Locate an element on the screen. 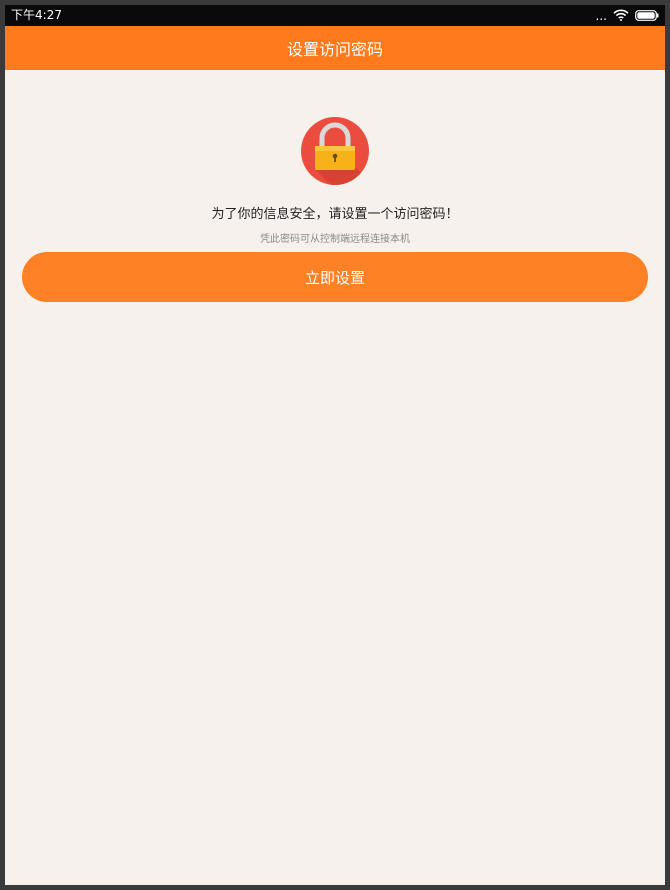  set-now-button: 立即设置 is located at coordinates (335, 277).